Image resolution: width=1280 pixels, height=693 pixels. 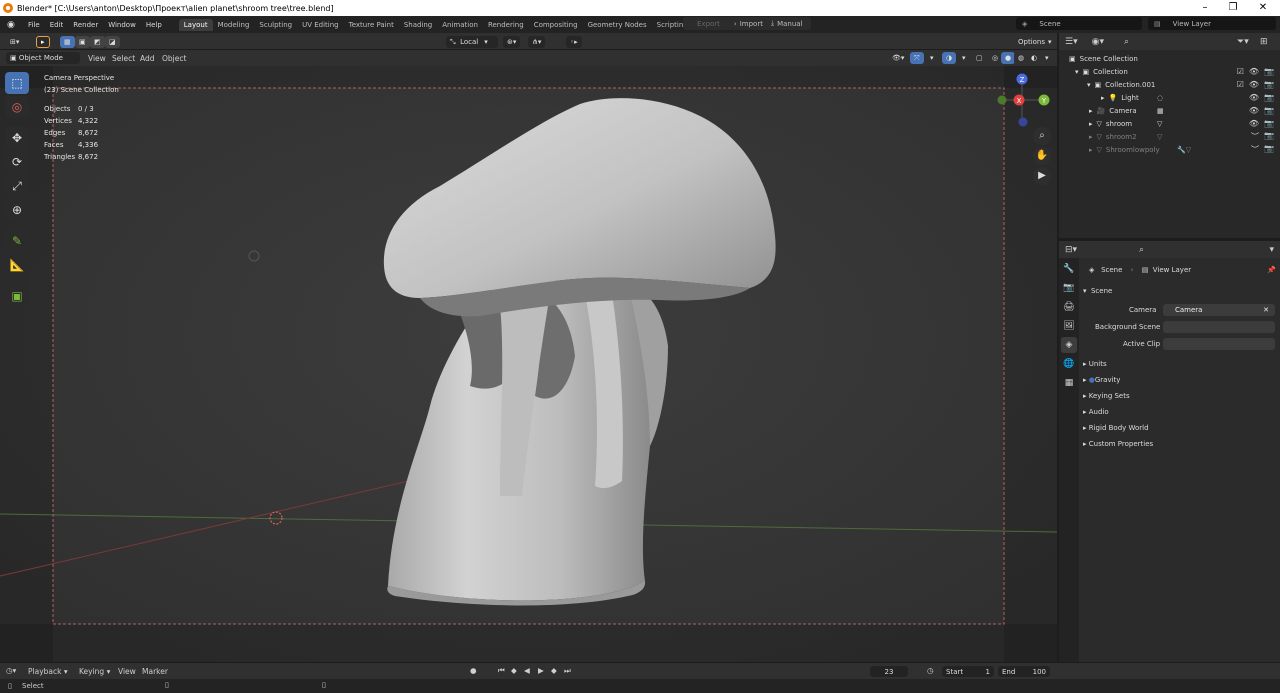 I want to click on xray-toggle-icon: ▢, so click(x=979, y=58).